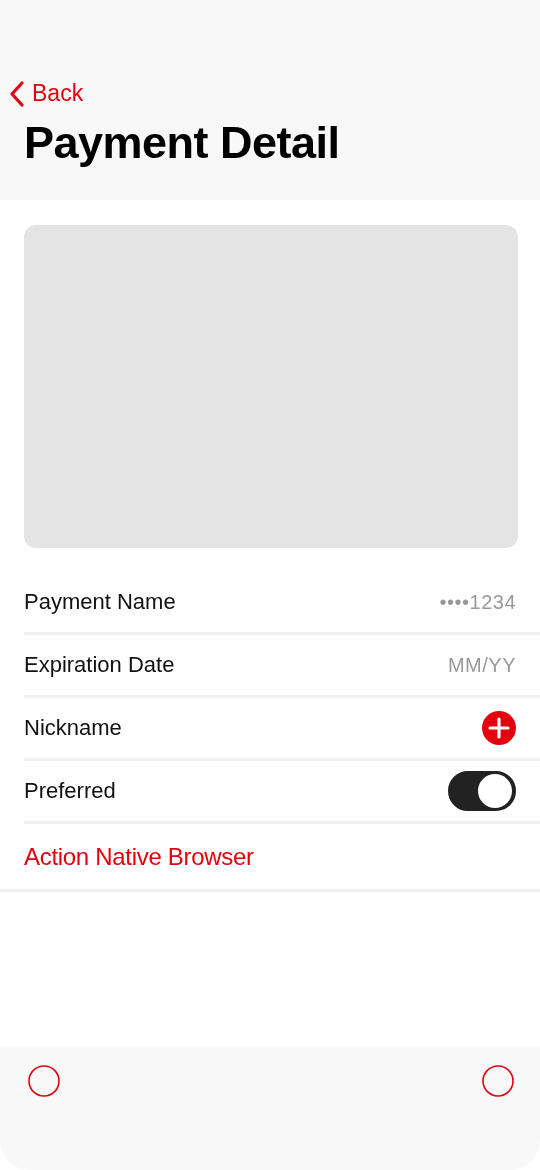 The width and height of the screenshot is (540, 1170). What do you see at coordinates (482, 791) in the screenshot?
I see `toggle-switch` at bounding box center [482, 791].